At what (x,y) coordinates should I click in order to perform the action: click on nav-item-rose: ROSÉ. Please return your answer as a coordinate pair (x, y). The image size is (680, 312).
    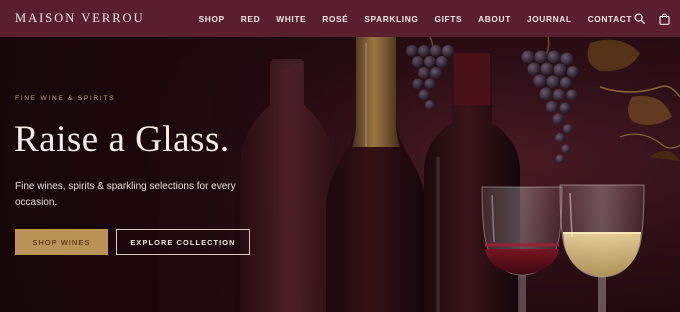
    Looking at the image, I should click on (335, 19).